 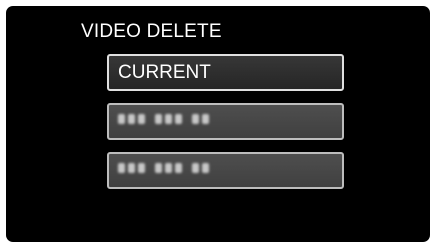 What do you see at coordinates (151, 31) in the screenshot?
I see `menu-title: VIDEO DELETE` at bounding box center [151, 31].